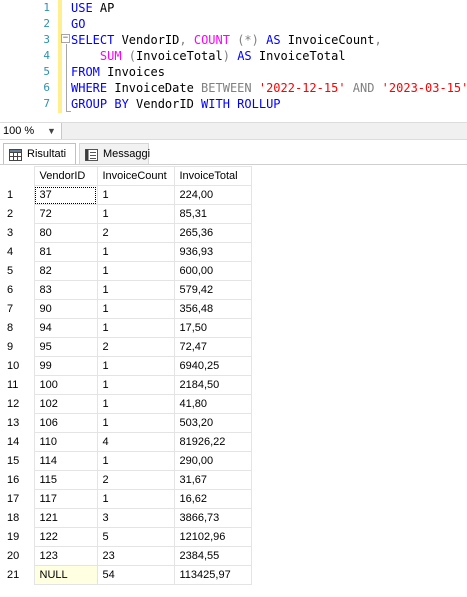 Image resolution: width=467 pixels, height=597 pixels. I want to click on row-number: 6, so click(17, 290).